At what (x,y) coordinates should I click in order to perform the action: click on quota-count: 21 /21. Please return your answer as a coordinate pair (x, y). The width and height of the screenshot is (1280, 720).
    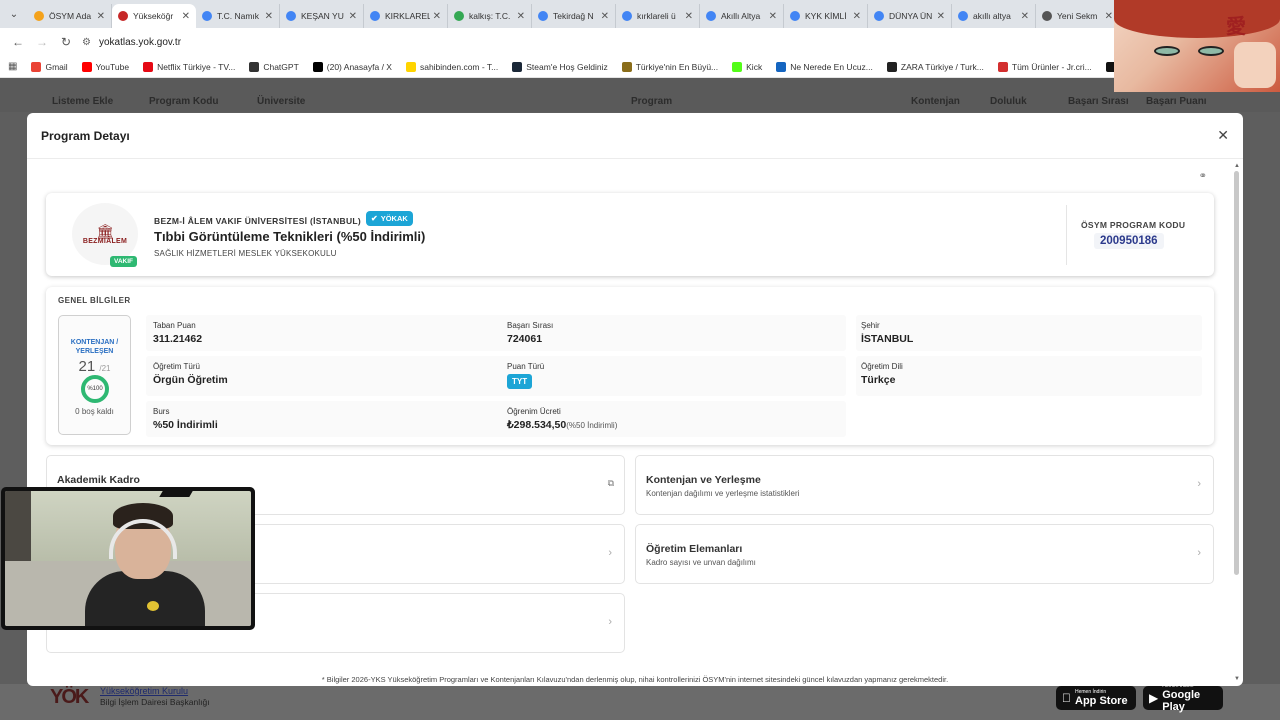
    Looking at the image, I should click on (94, 366).